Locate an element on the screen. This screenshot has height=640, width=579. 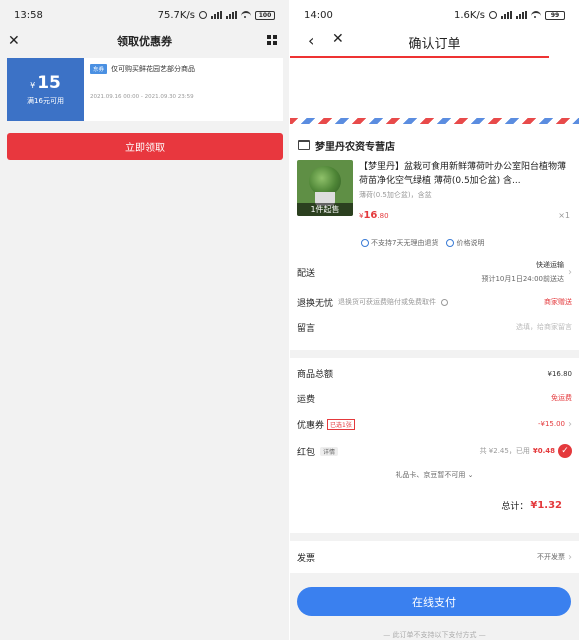
coupon-amount-block: ¥ 15 满16元可用 is located at coordinates (44, 89).